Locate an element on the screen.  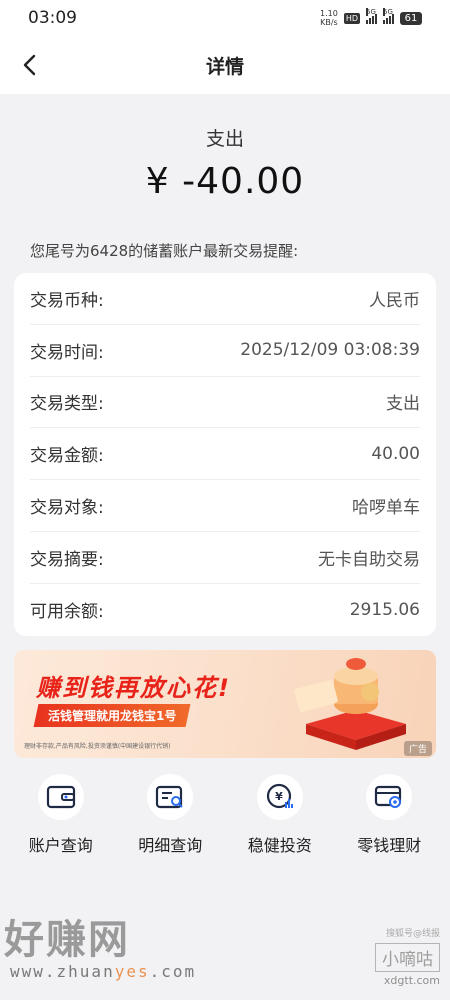
chevron-left-icon is located at coordinates (29, 65).